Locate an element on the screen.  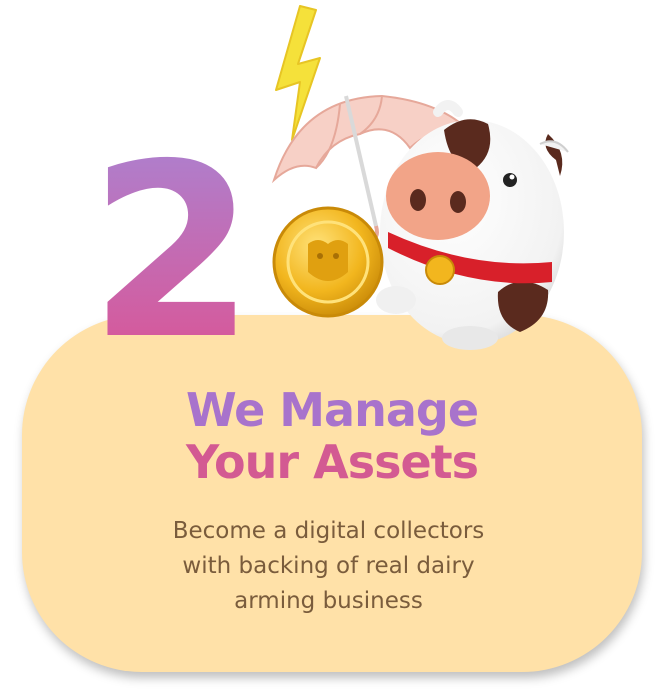
coin-icon is located at coordinates (328, 262).